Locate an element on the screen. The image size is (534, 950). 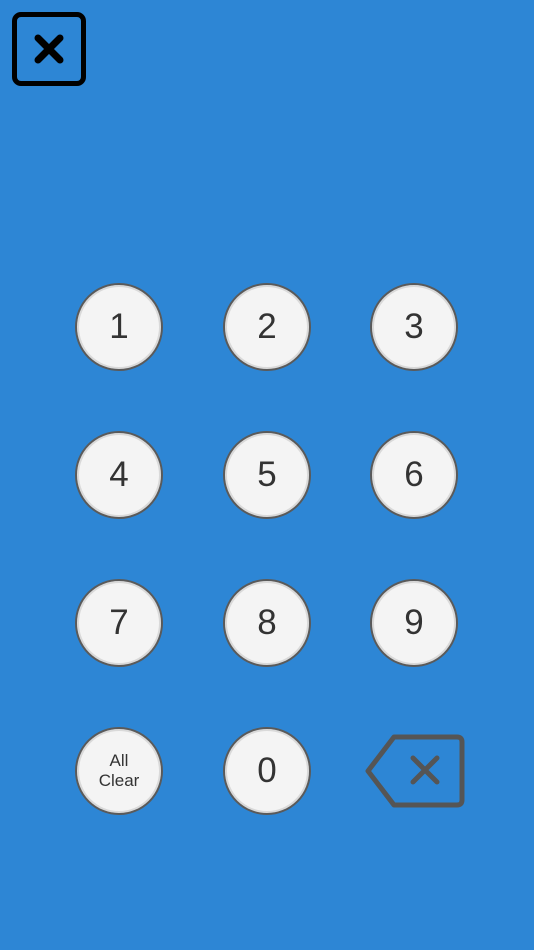
key-1: 1 is located at coordinates (119, 327).